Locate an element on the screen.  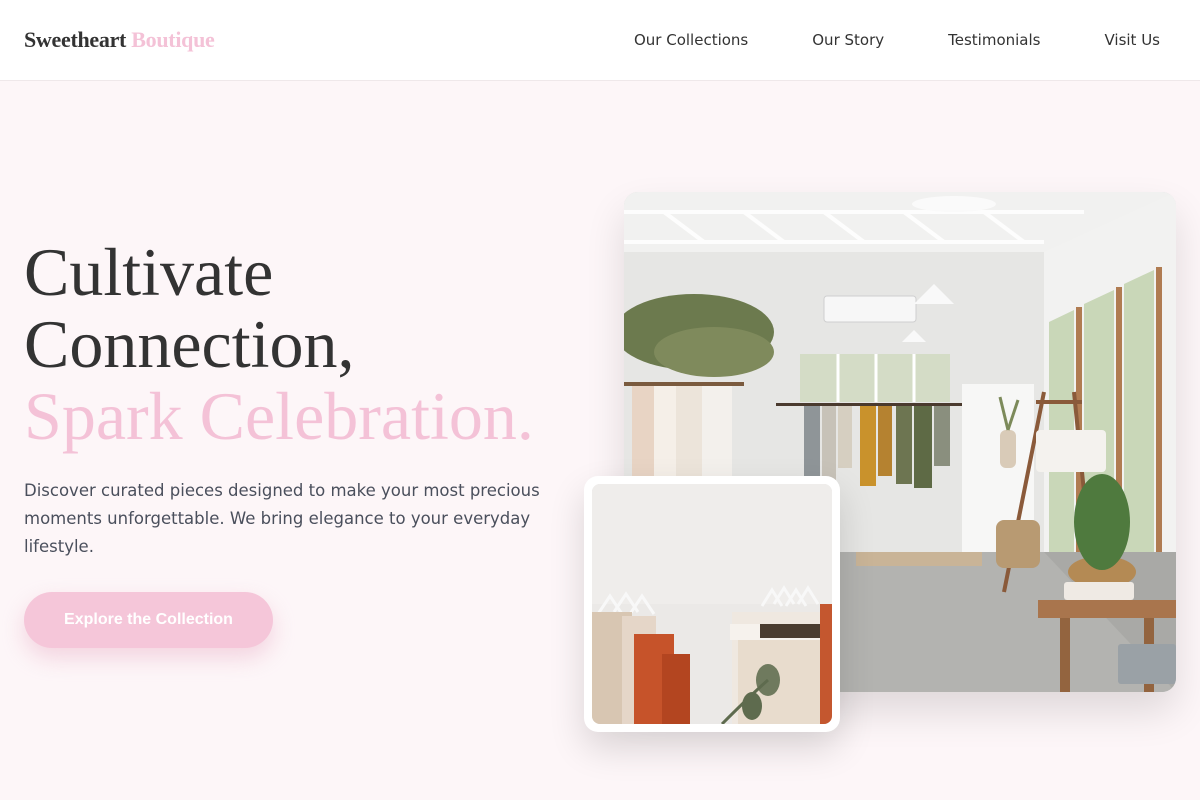
nav-item-visit: Visit Us is located at coordinates (1132, 40).